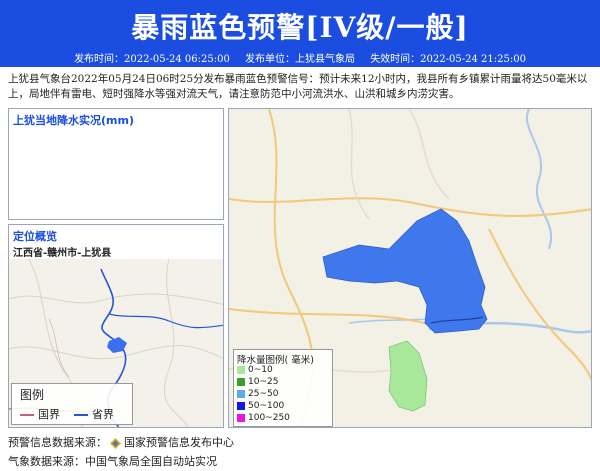  What do you see at coordinates (27, 415) in the screenshot?
I see `national-border-swatch` at bounding box center [27, 415].